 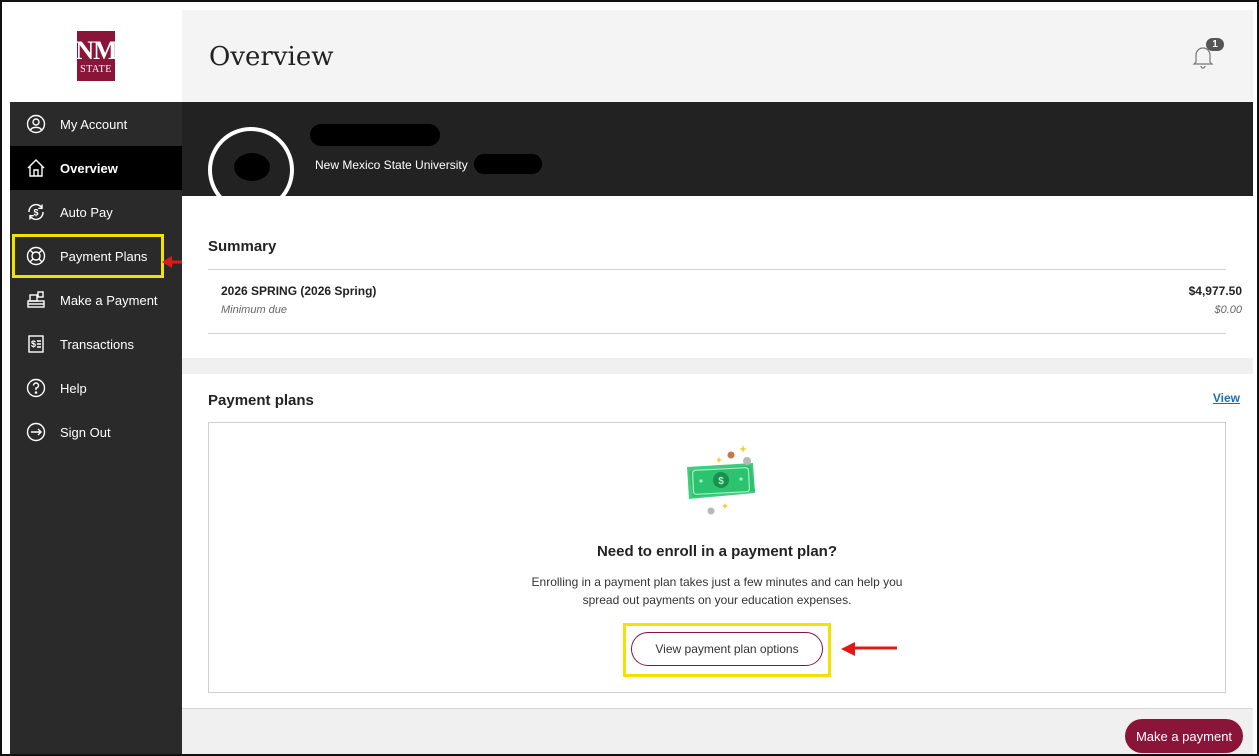 What do you see at coordinates (252, 167) in the screenshot?
I see `redacted-avatar` at bounding box center [252, 167].